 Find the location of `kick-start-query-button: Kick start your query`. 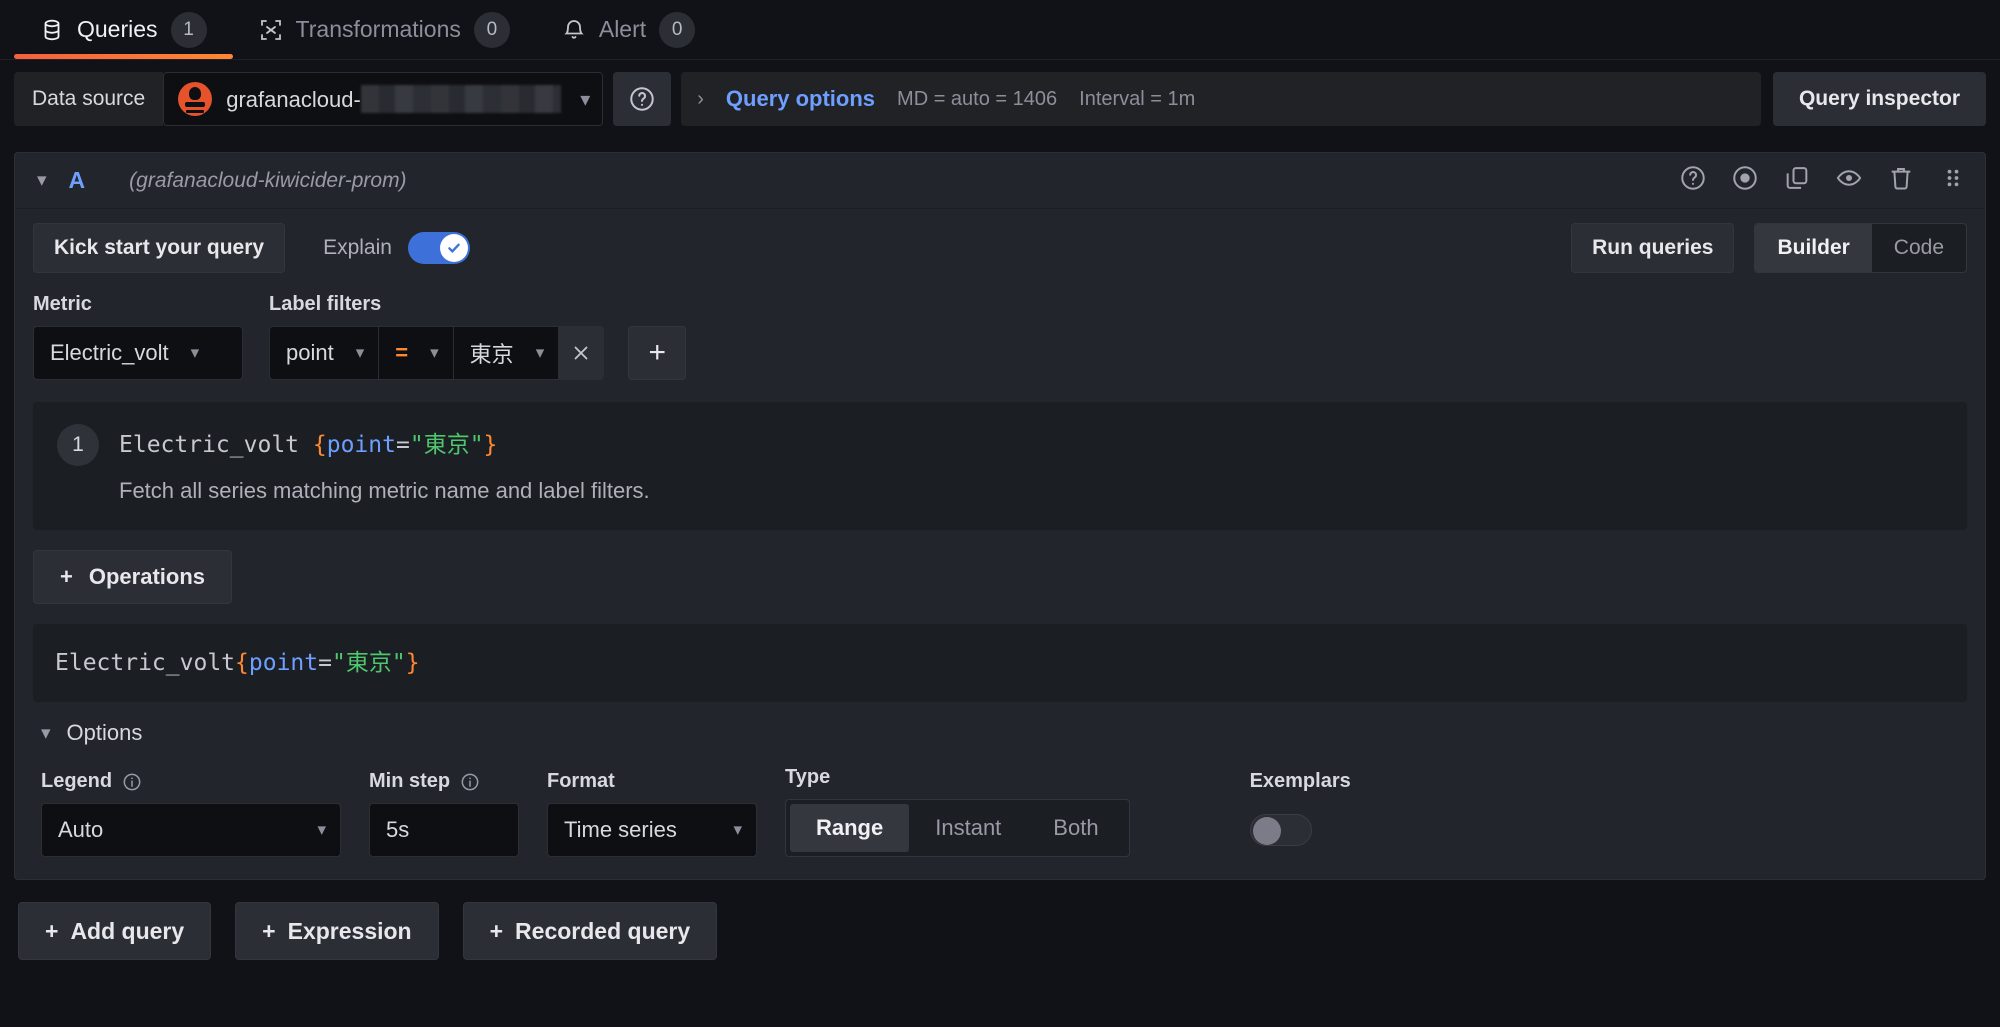

kick-start-query-button: Kick start your query is located at coordinates (159, 248).